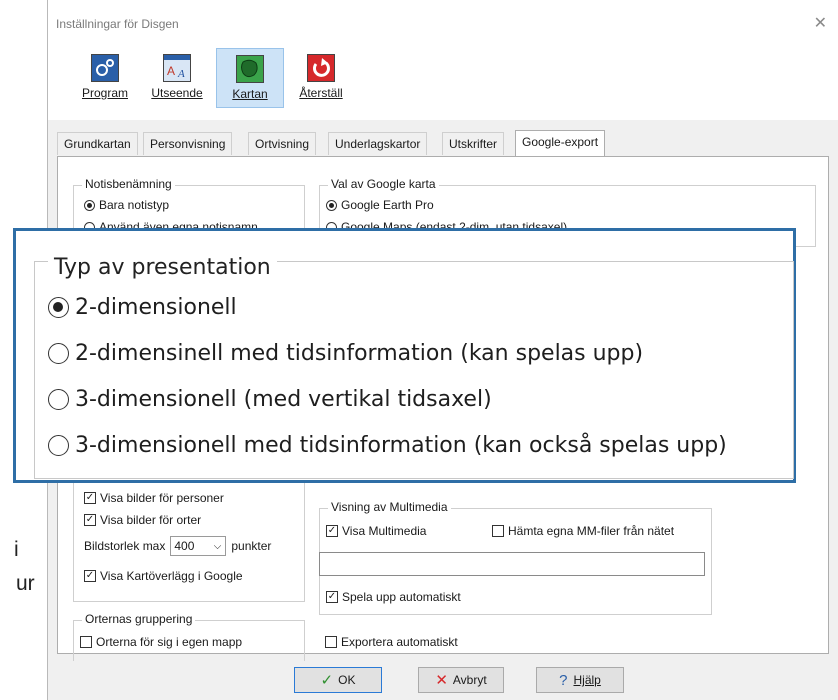 This screenshot has height=700, width=838. What do you see at coordinates (151, 520) in the screenshot?
I see `visa-bilder-orter-label: Visa bilder för orter` at bounding box center [151, 520].